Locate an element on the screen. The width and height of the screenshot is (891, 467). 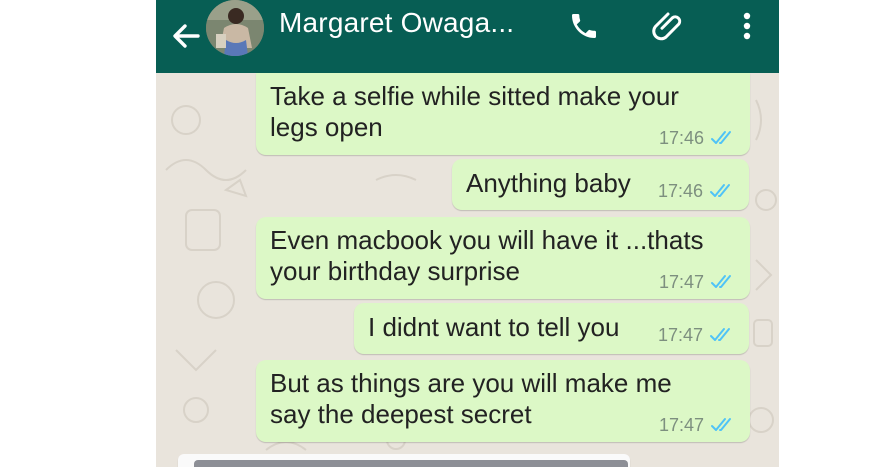
attach-button is located at coordinates (668, 26).